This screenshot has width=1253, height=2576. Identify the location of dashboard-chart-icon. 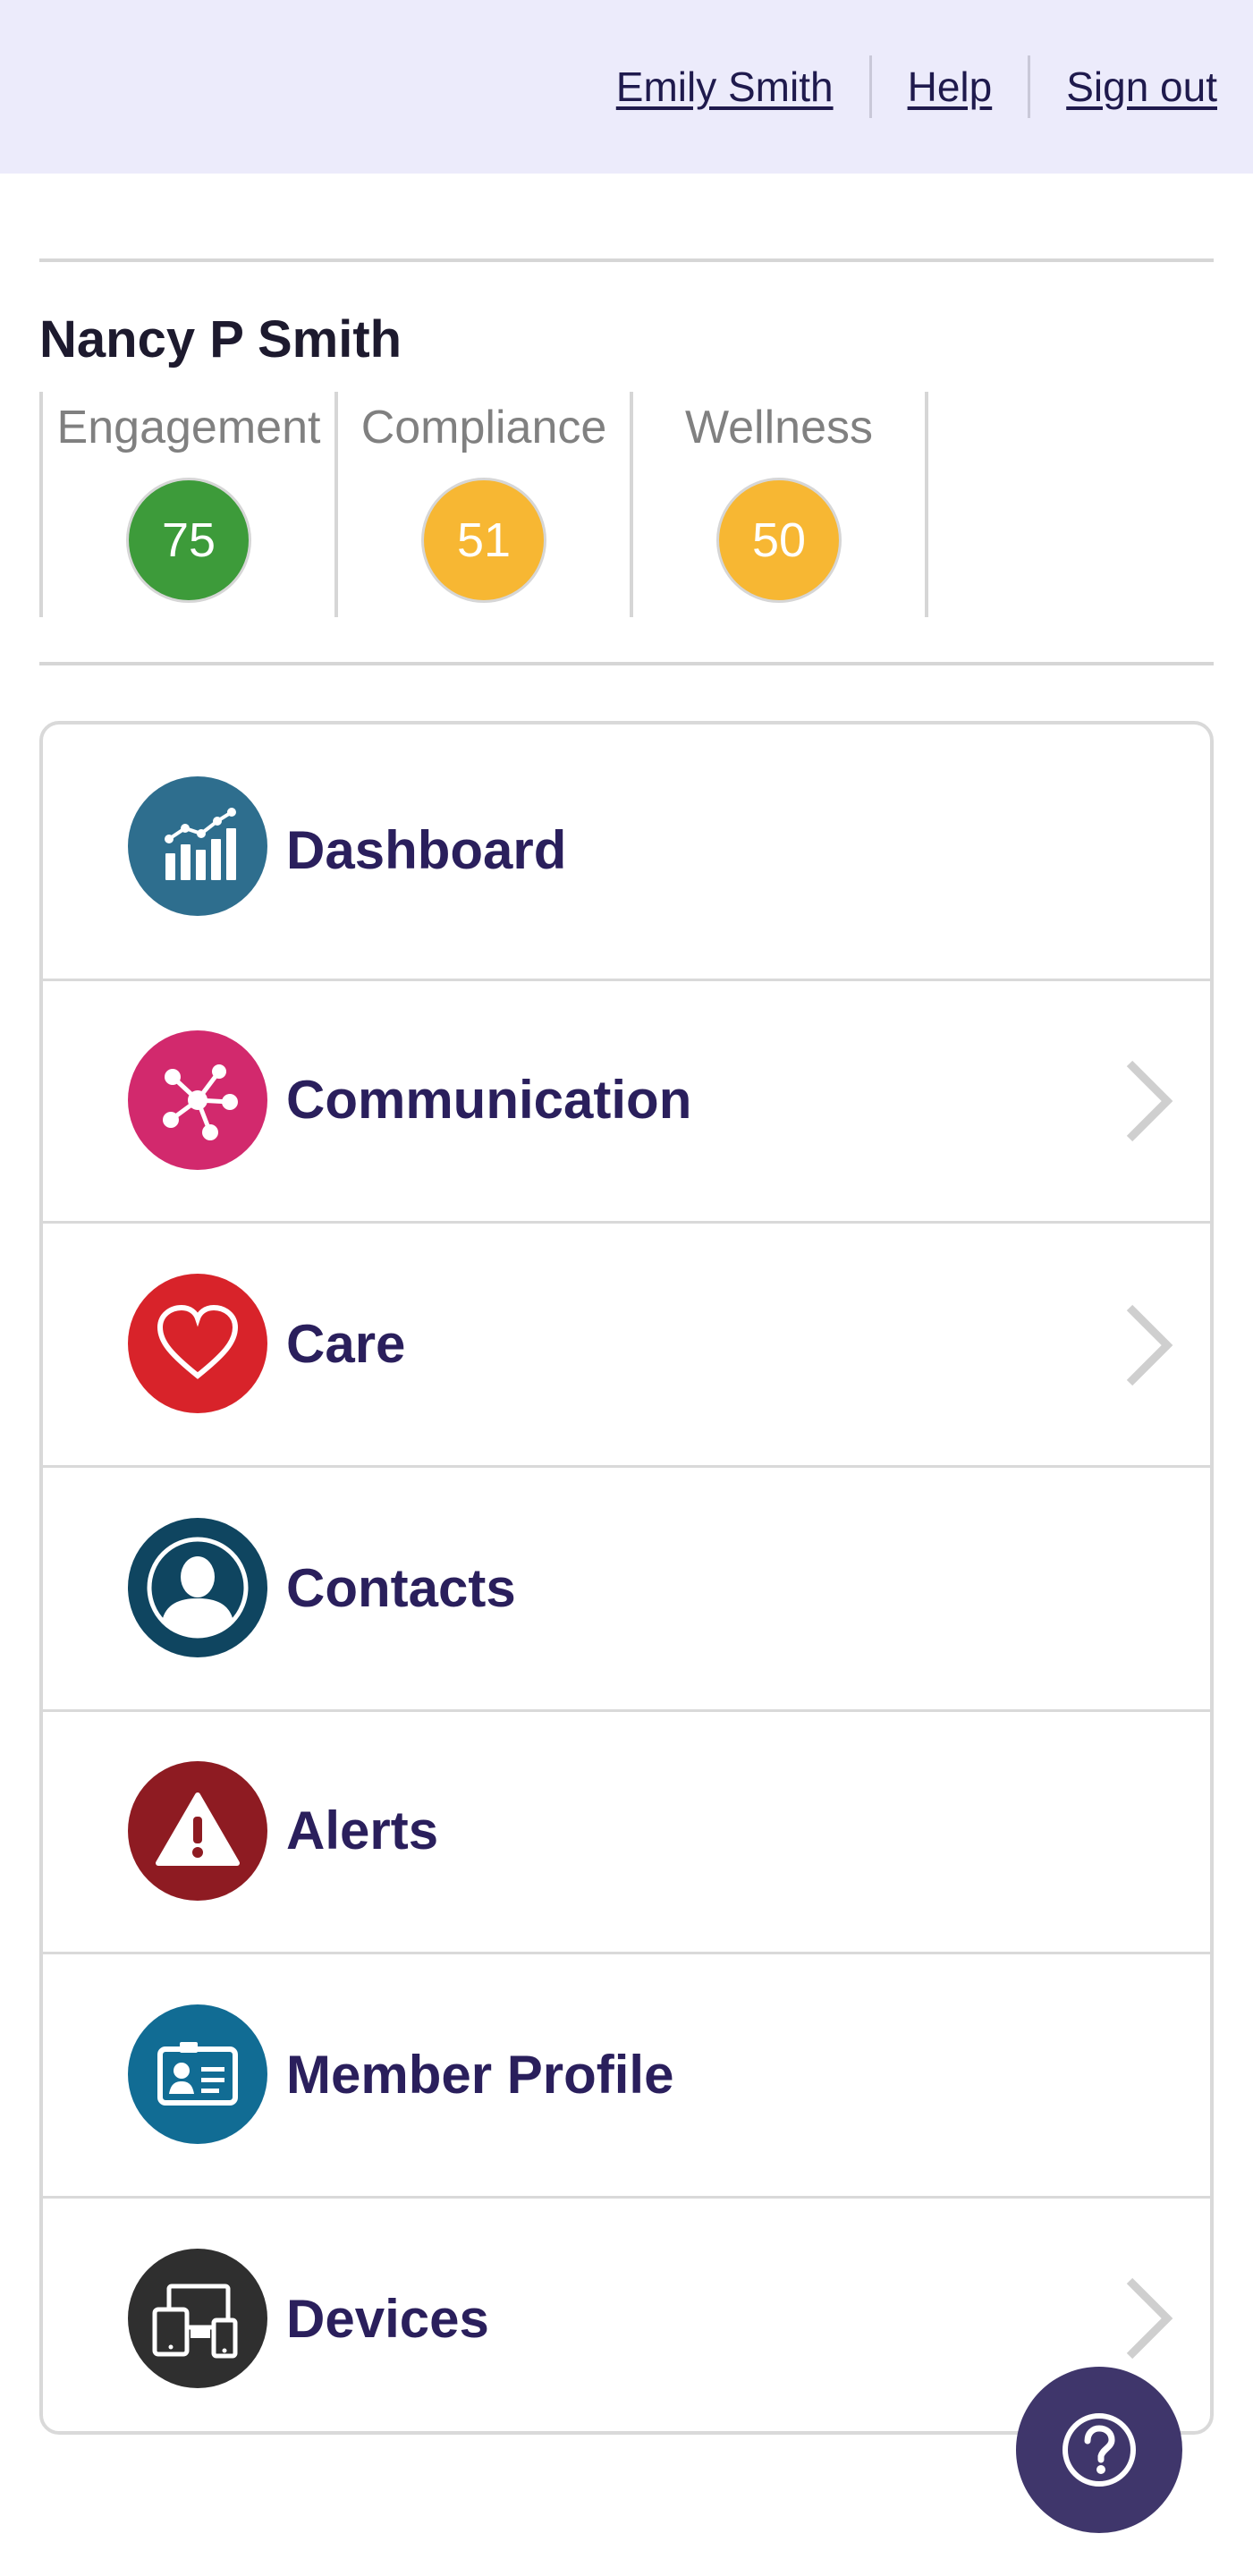
(197, 846).